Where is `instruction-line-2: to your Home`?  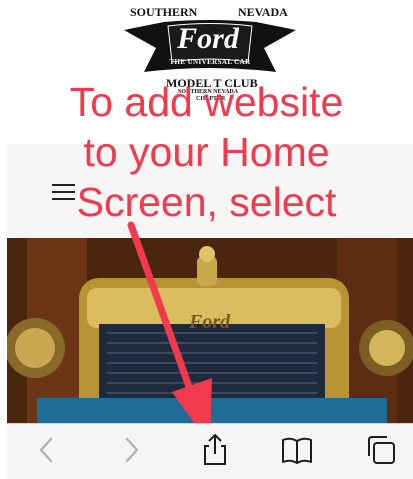
instruction-line-2: to your Home is located at coordinates (206, 152).